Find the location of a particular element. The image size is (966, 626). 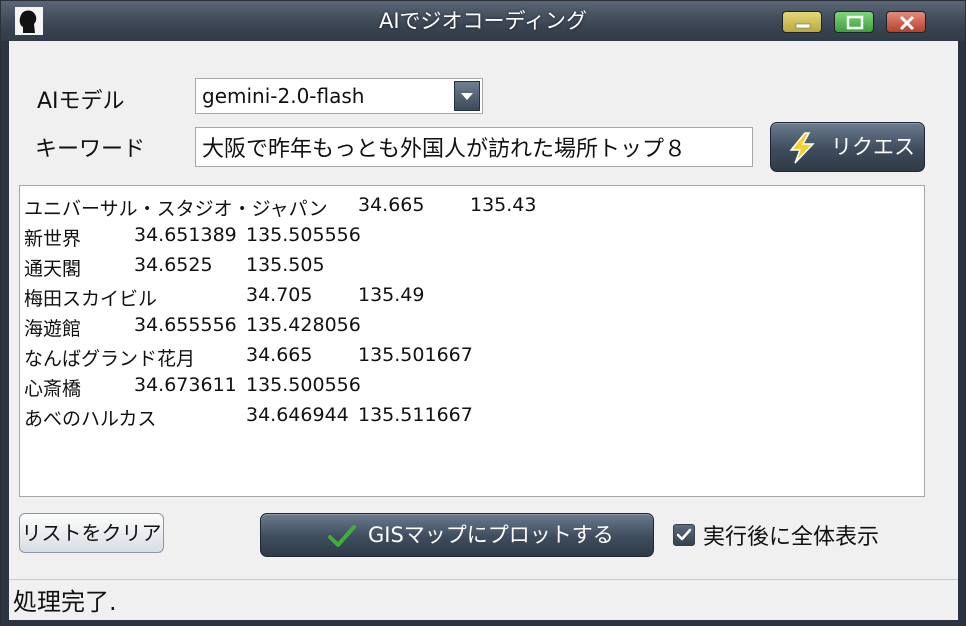

maximize-icon is located at coordinates (855, 22).